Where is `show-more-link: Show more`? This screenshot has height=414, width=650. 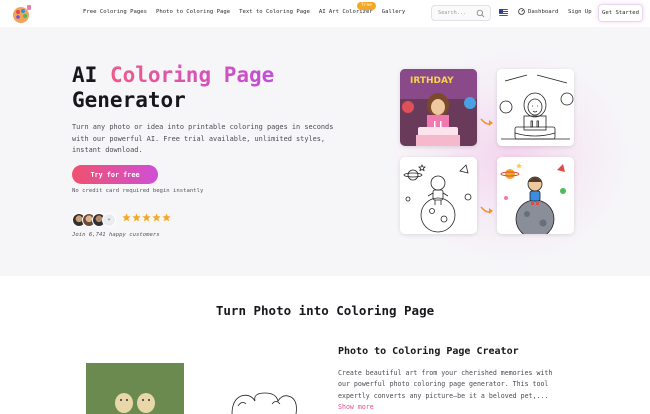
show-more-link: Show more is located at coordinates (356, 407).